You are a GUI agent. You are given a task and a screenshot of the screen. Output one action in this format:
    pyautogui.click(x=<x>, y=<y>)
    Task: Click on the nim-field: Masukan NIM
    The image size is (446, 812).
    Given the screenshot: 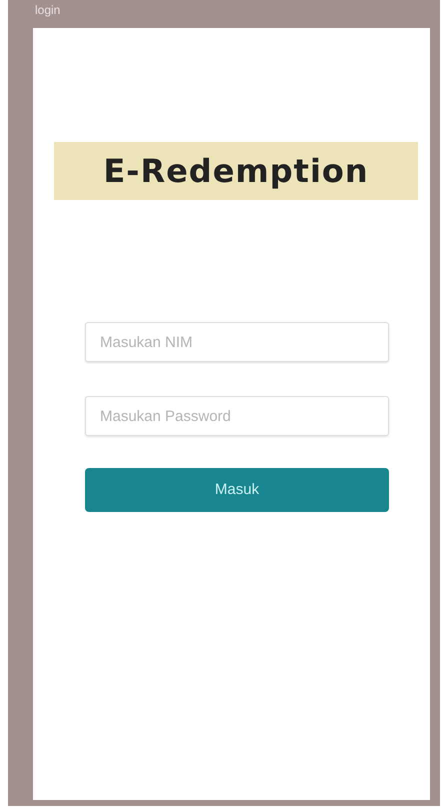 What is the action you would take?
    pyautogui.click(x=237, y=342)
    